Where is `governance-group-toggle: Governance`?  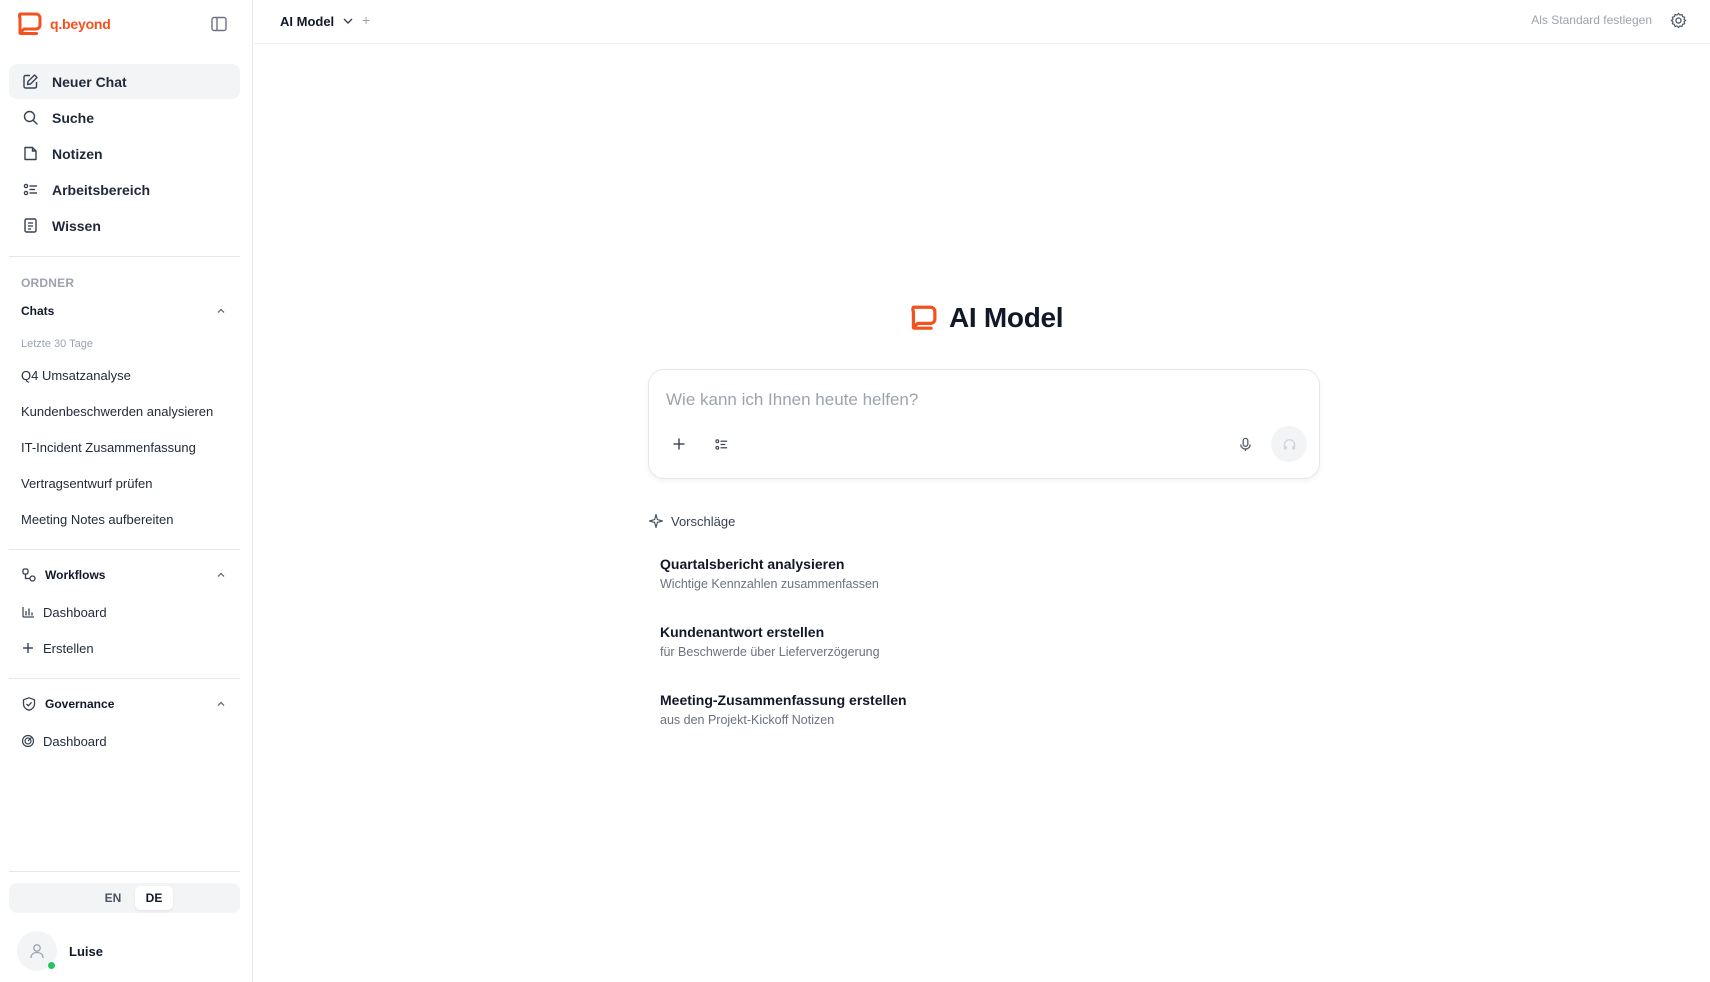
governance-group-toggle: Governance is located at coordinates (124, 704).